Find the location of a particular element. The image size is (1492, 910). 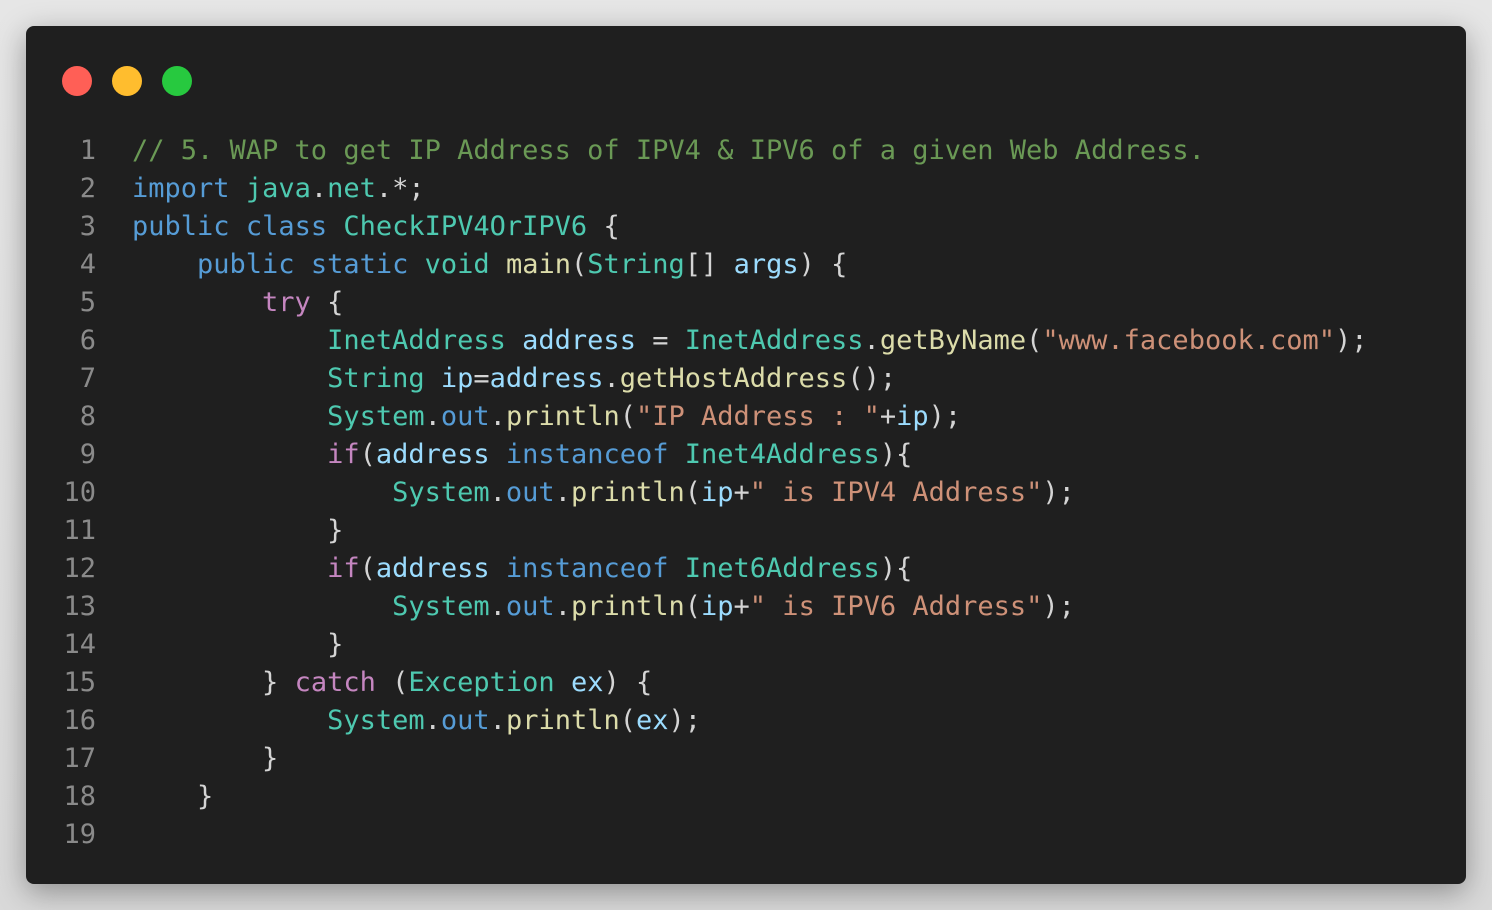

maximize-icon is located at coordinates (177, 81).